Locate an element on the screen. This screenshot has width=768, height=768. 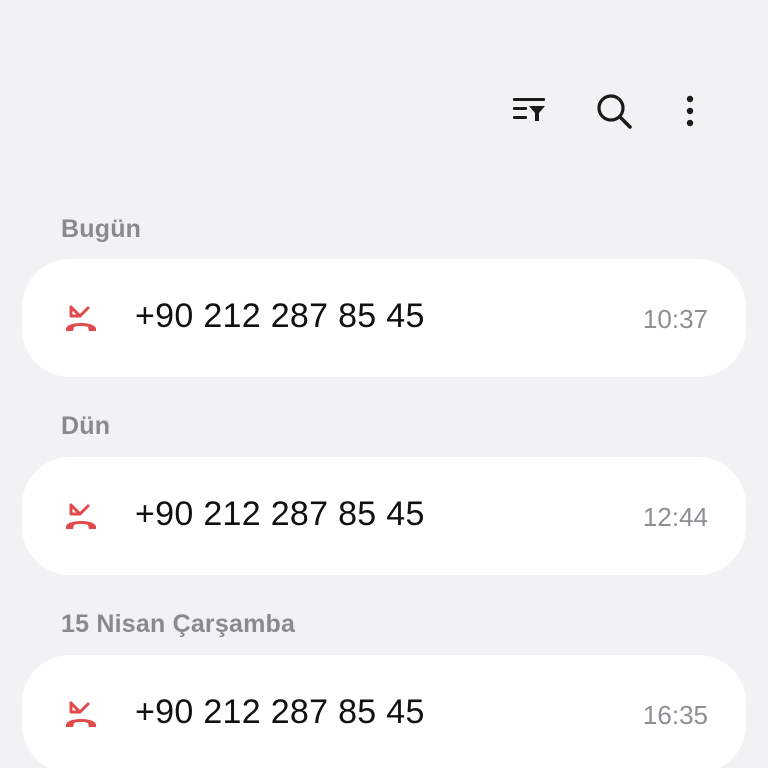
more-vertical-icon is located at coordinates (690, 111).